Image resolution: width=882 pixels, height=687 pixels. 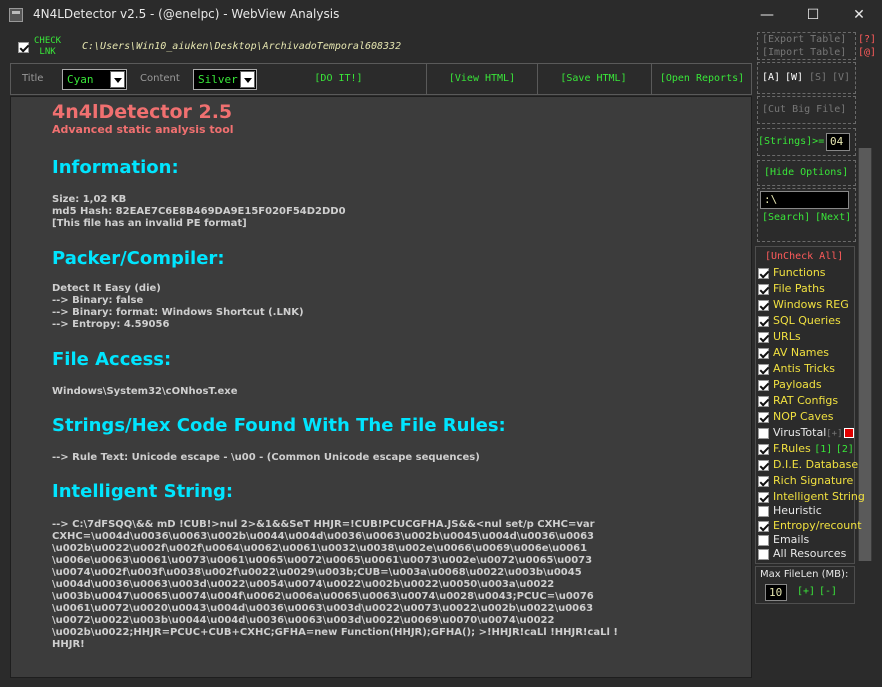 What do you see at coordinates (799, 288) in the screenshot?
I see `option-label: File Paths` at bounding box center [799, 288].